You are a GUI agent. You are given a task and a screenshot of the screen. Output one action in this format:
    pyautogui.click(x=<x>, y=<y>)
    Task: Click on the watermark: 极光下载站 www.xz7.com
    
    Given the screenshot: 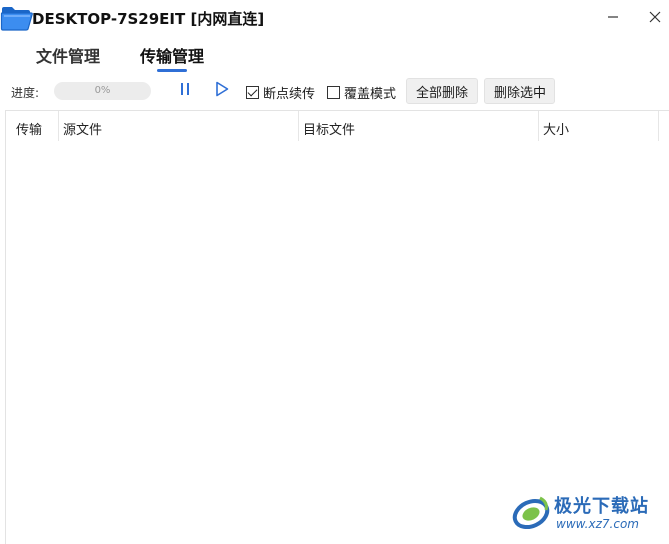 What is the action you would take?
    pyautogui.click(x=589, y=517)
    